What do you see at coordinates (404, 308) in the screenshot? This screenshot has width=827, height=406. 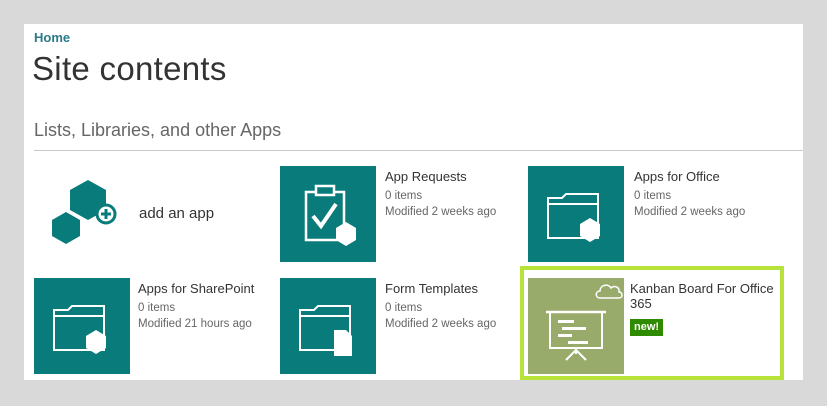 I see `form-templates-count: 0 items` at bounding box center [404, 308].